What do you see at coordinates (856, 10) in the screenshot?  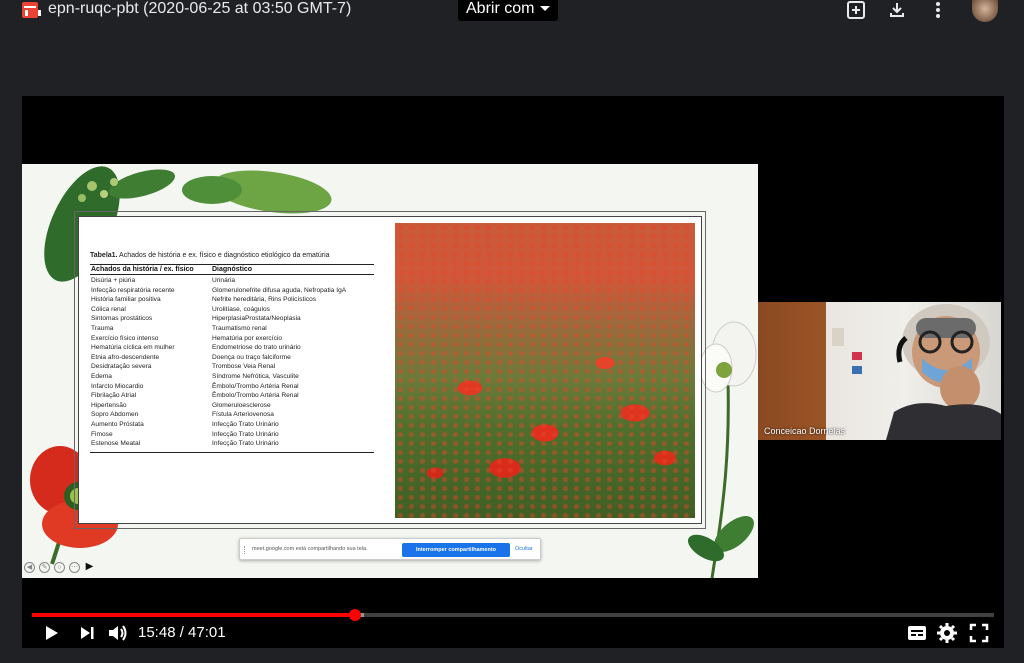 I see `add-to-drive-icon` at bounding box center [856, 10].